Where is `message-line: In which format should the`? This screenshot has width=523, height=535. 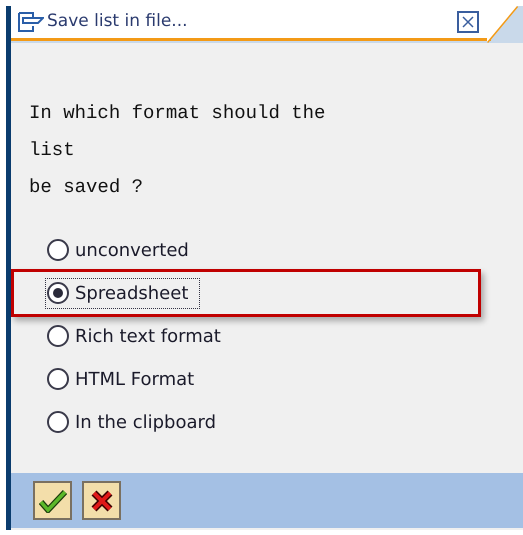
message-line: In which format should the is located at coordinates (177, 113).